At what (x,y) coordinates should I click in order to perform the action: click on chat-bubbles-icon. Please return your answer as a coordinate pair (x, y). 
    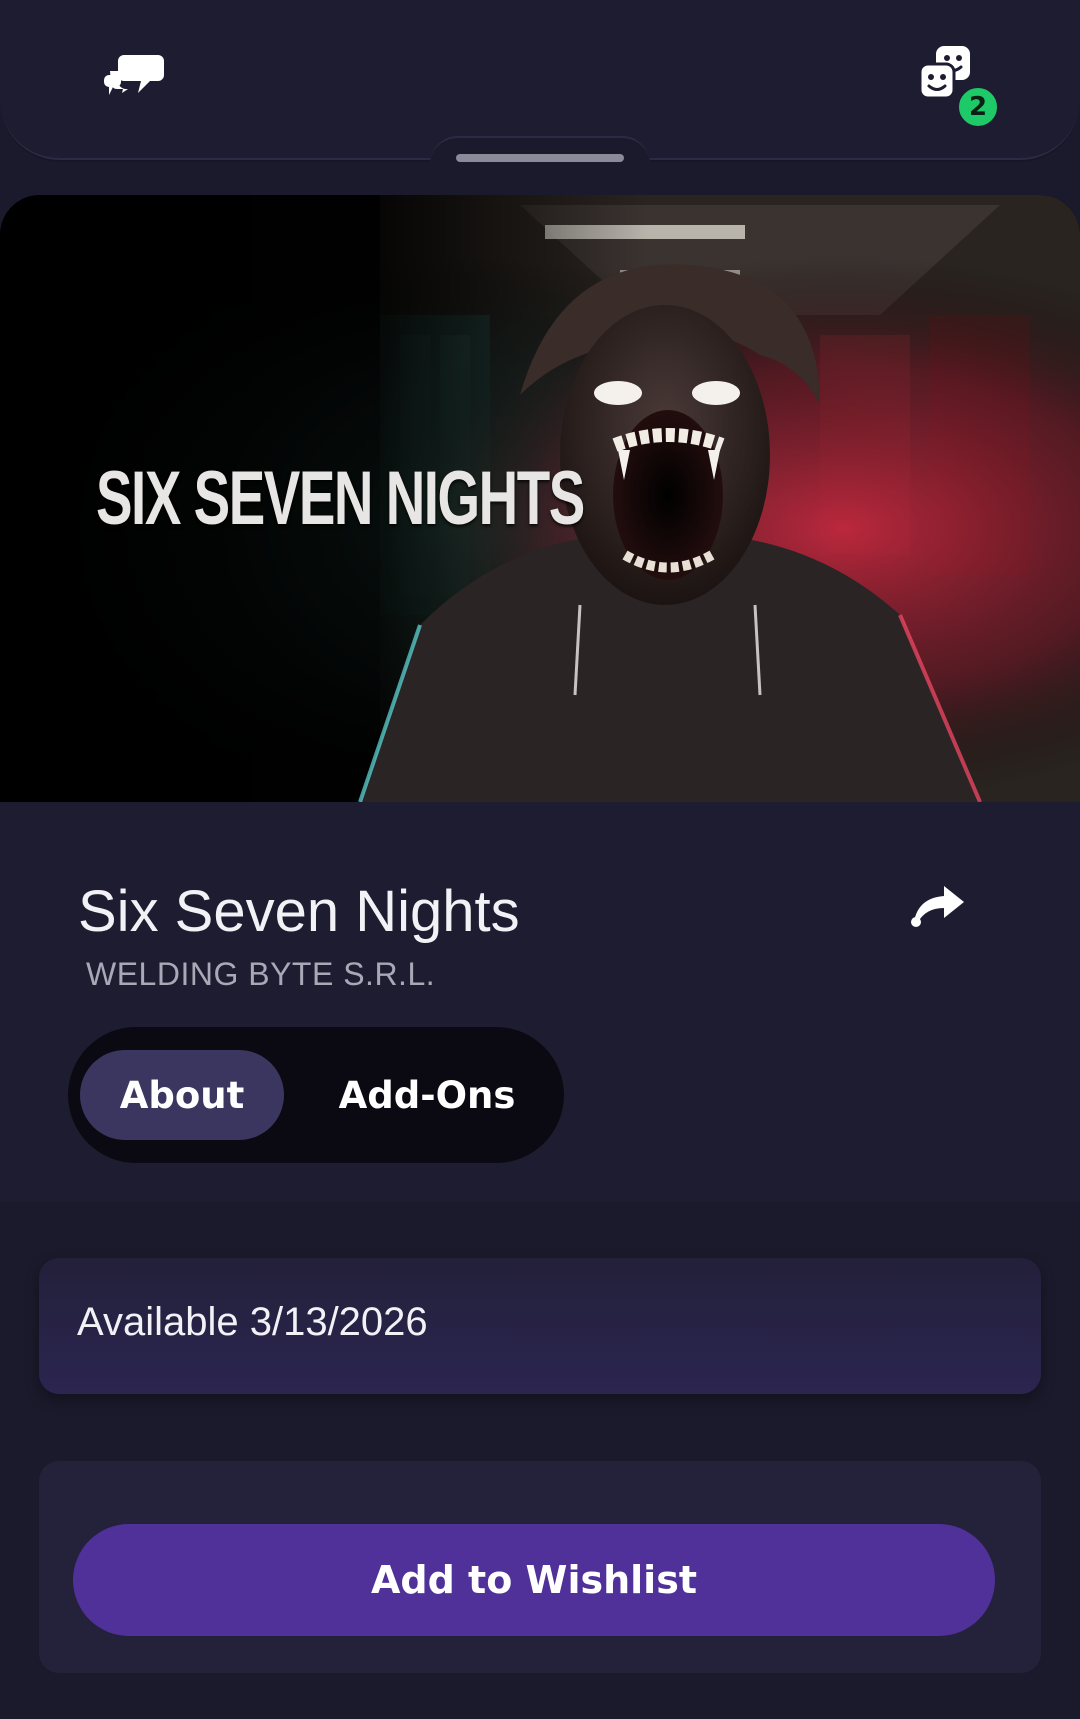
    Looking at the image, I should click on (134, 75).